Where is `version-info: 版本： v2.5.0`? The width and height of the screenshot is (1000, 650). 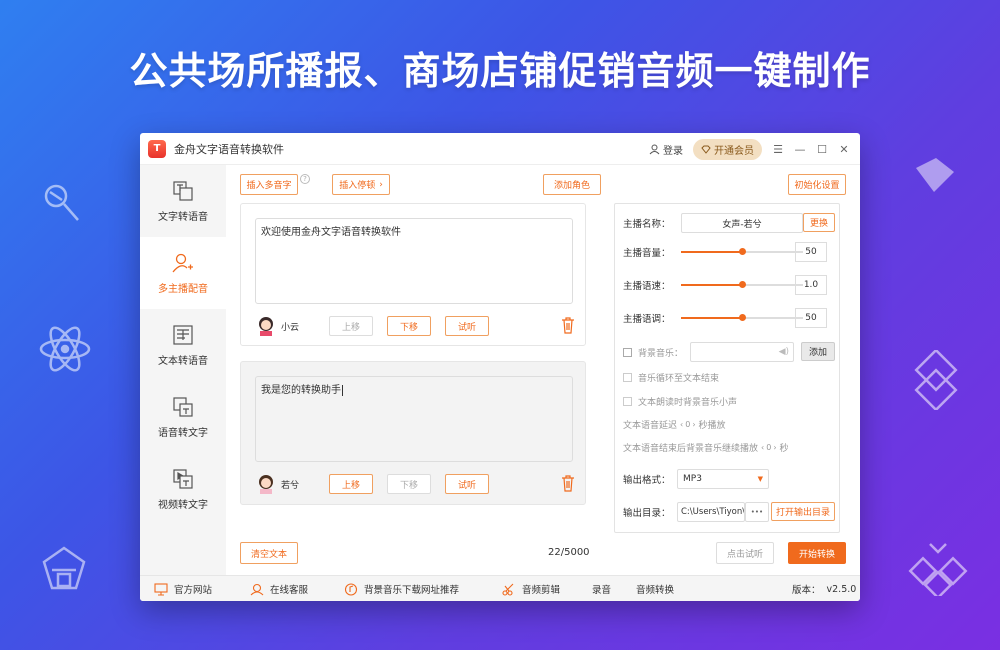 version-info: 版本： v2.5.0 is located at coordinates (824, 590).